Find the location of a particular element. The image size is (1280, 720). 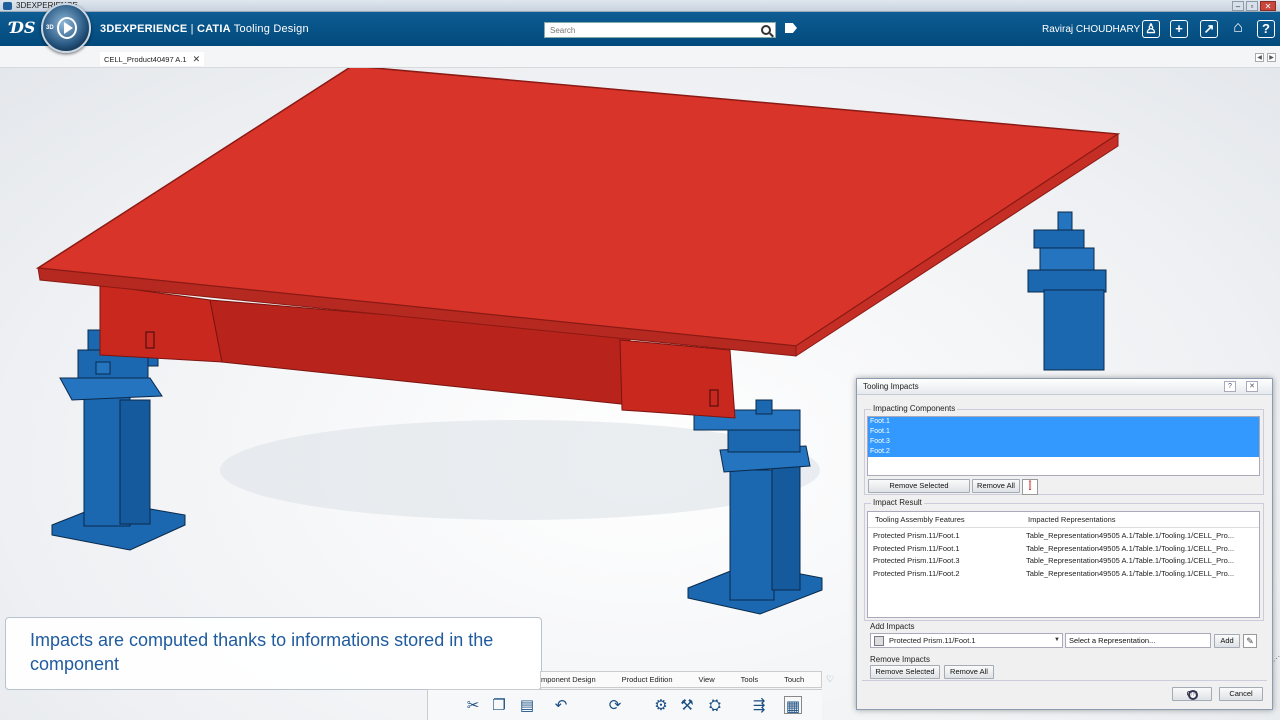

cancel-button: Cancel is located at coordinates (1241, 694).